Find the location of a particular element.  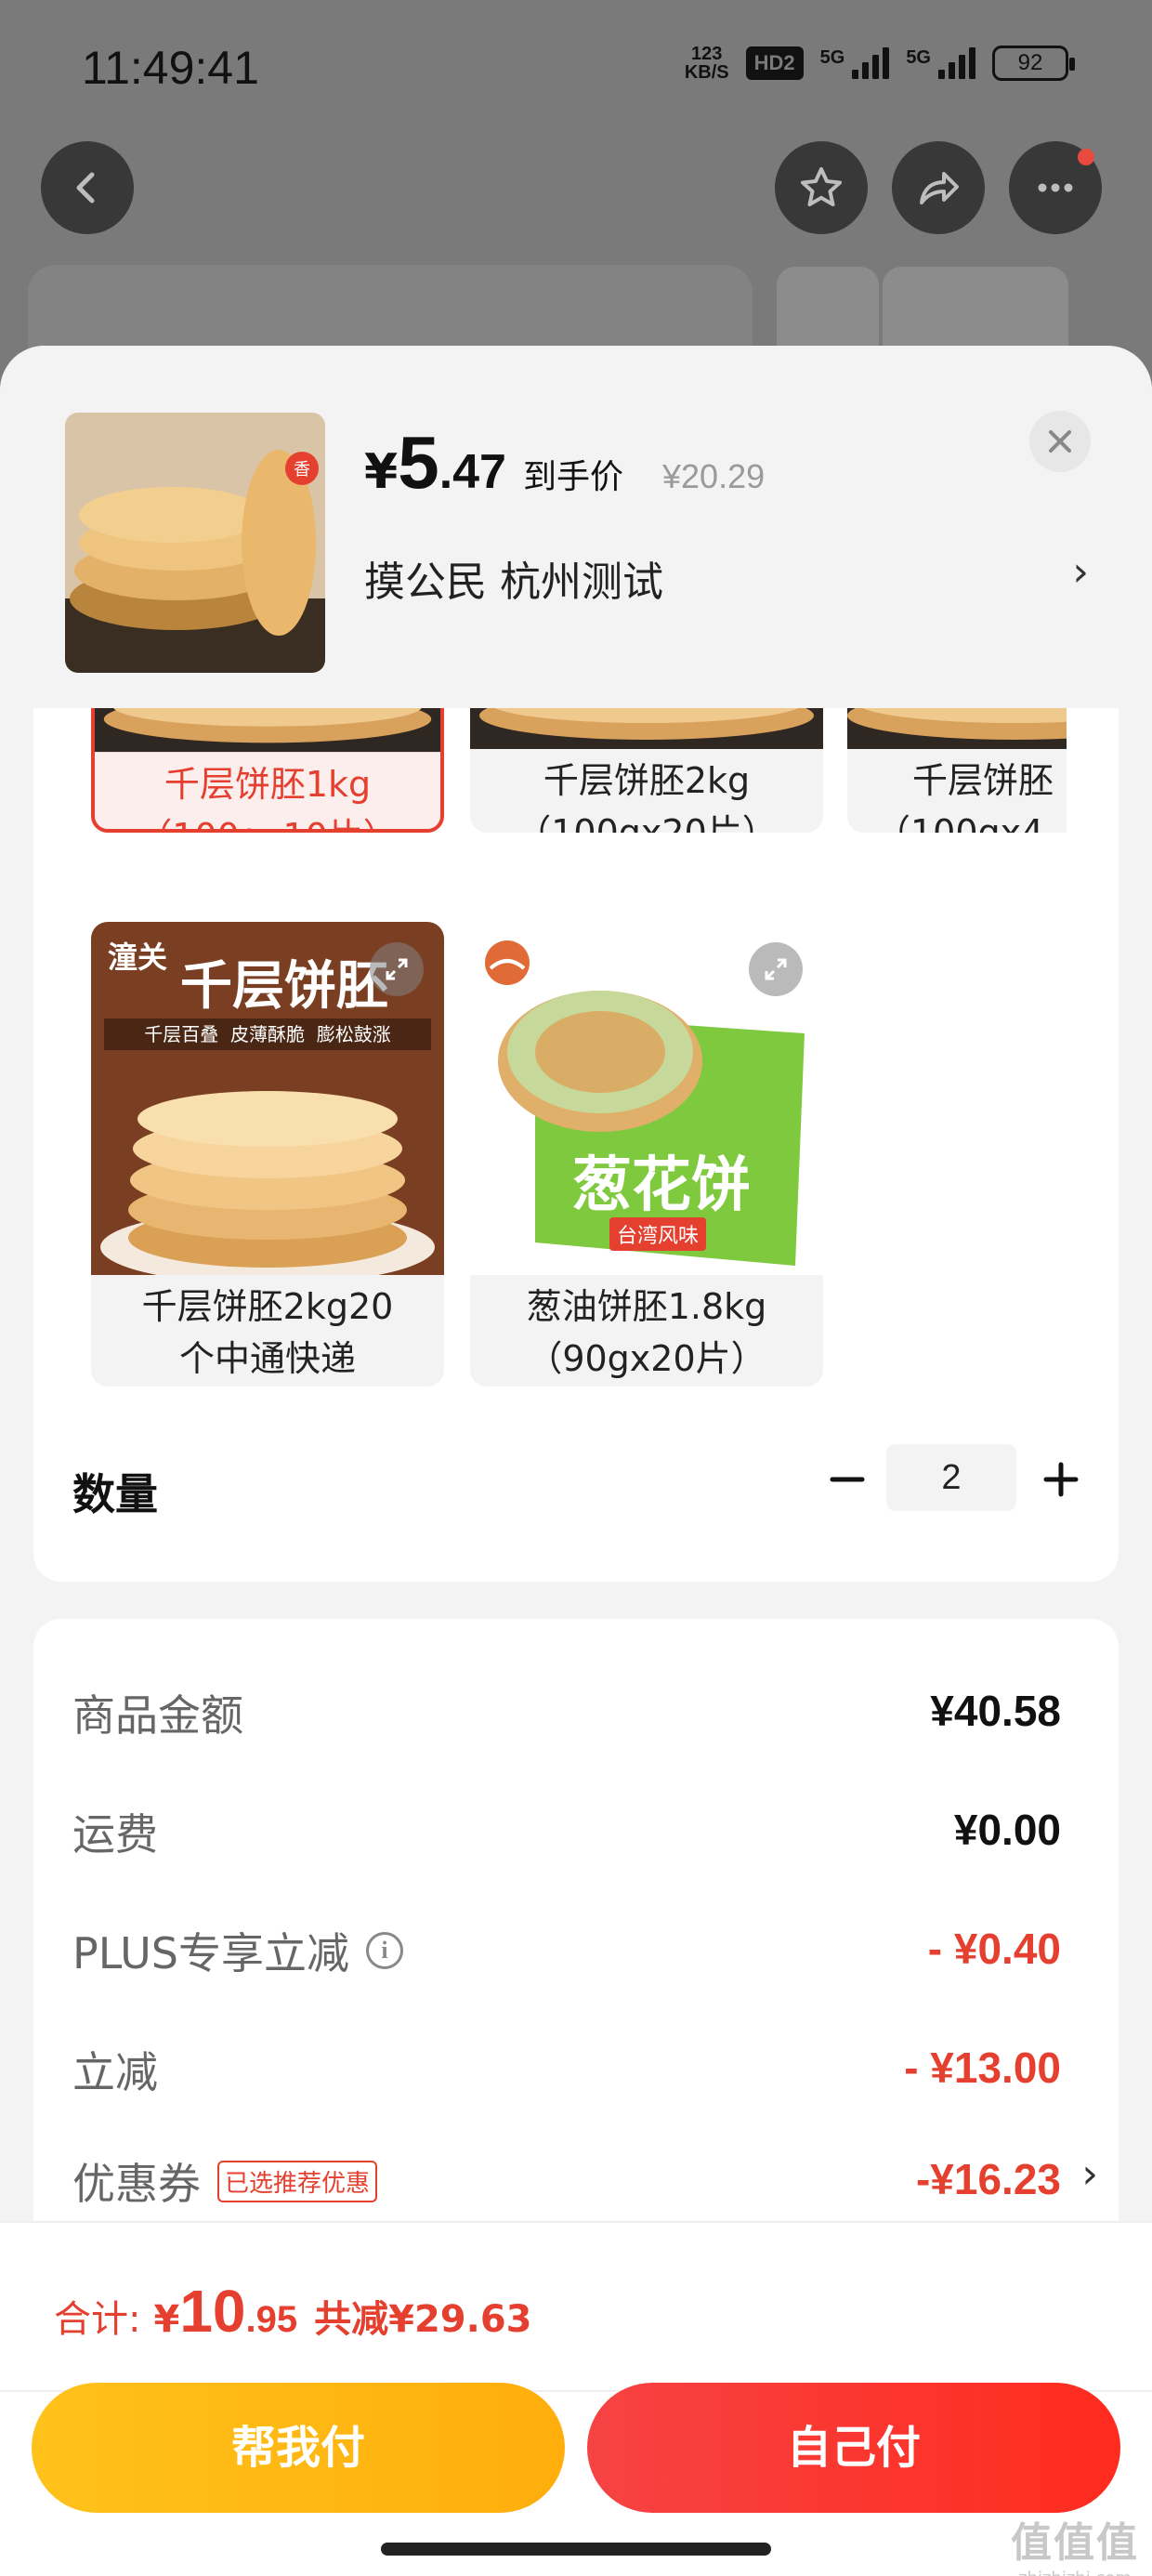

price-row: ¥ 5 .47 到手价 ¥20.29 is located at coordinates (564, 463).